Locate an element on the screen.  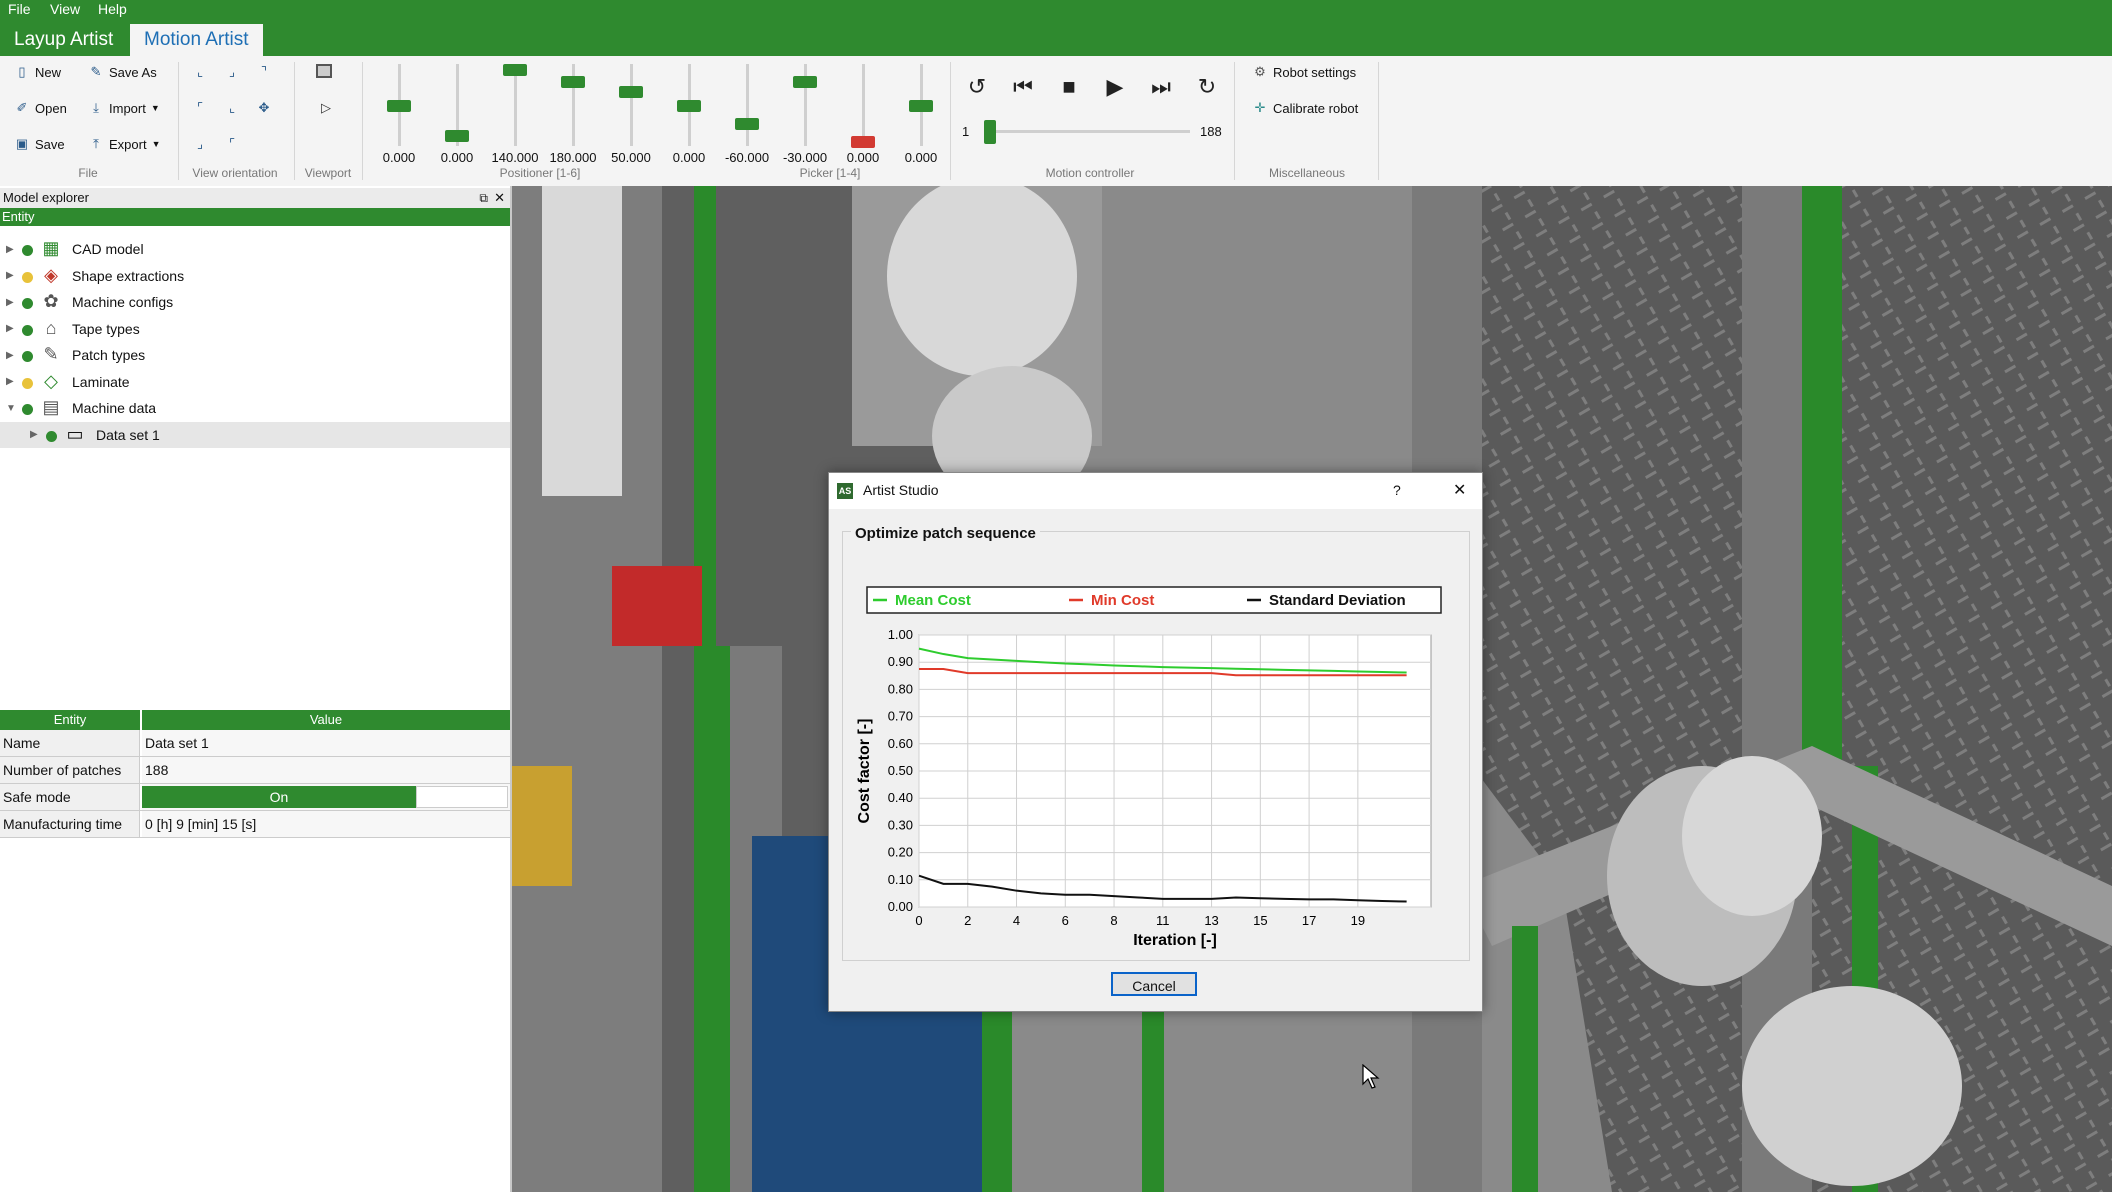
view-minus-y-button: ⌝ is located at coordinates (264, 72).